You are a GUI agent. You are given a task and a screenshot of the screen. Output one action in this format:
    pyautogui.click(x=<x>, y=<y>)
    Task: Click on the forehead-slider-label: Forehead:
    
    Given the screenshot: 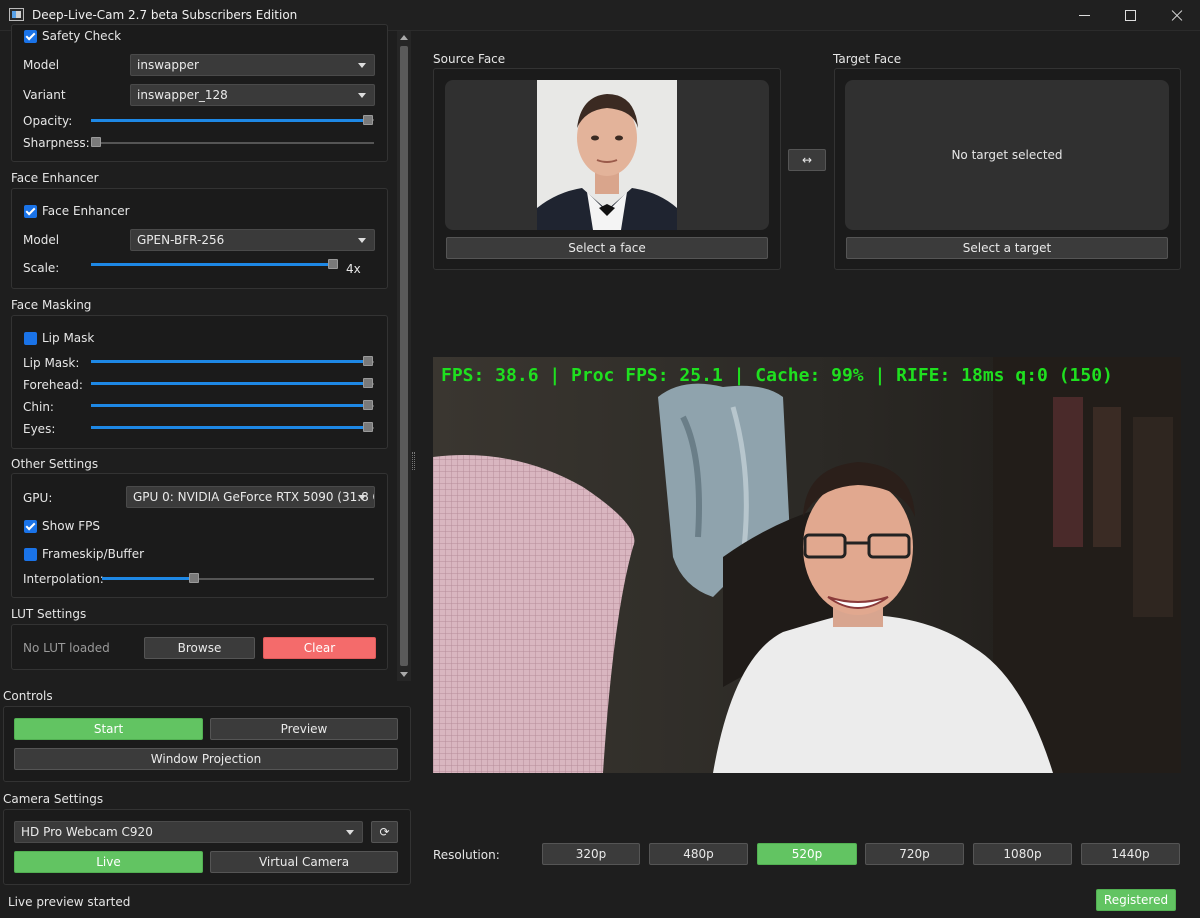 What is the action you would take?
    pyautogui.click(x=53, y=385)
    